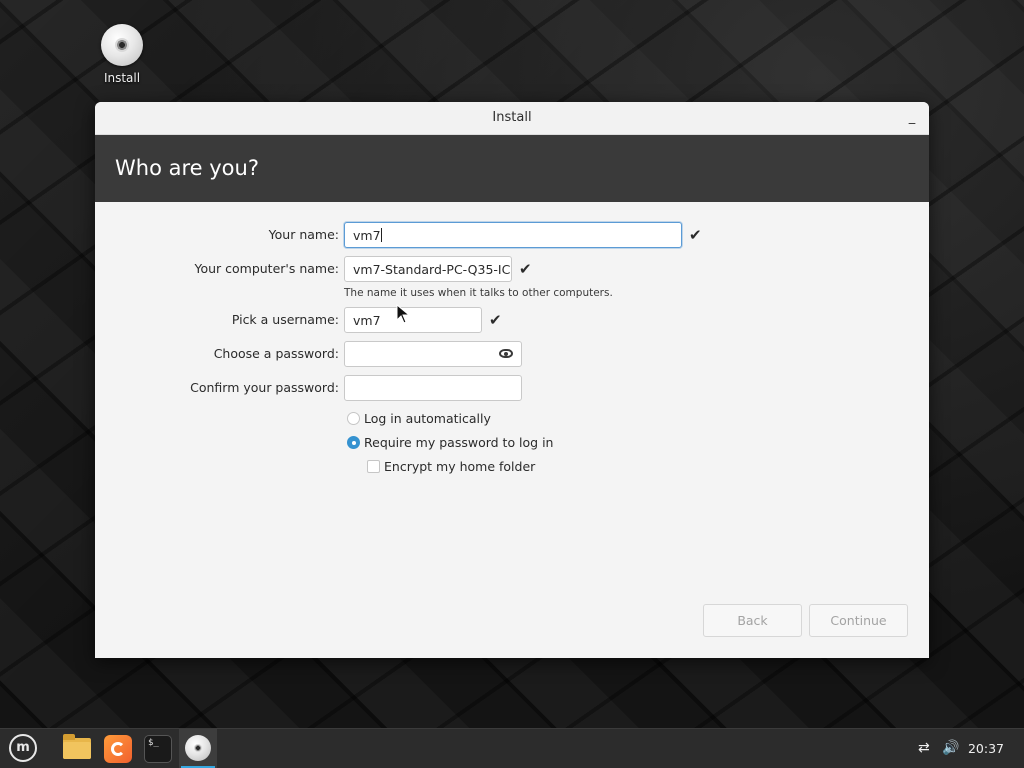 The height and width of the screenshot is (768, 1024). I want to click on mint-menu-icon: m, so click(23, 748).